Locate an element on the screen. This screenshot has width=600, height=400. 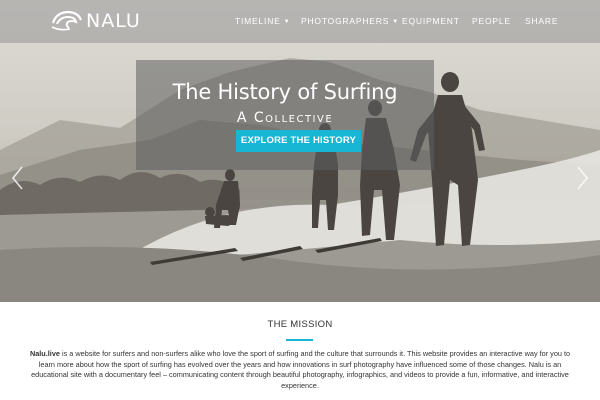
mission-divider is located at coordinates (299, 340).